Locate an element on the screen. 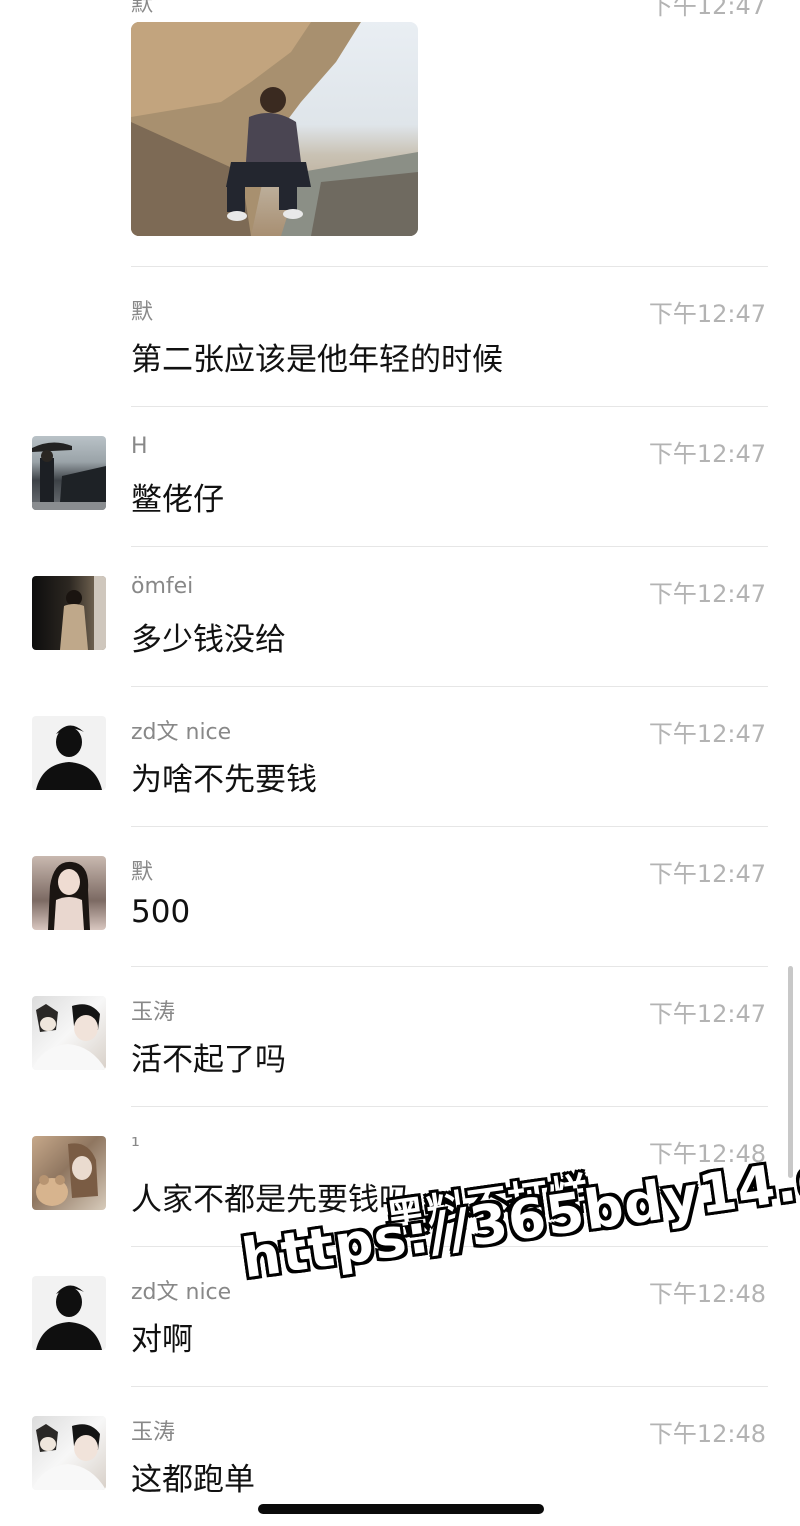  shared-photo is located at coordinates (274, 129).